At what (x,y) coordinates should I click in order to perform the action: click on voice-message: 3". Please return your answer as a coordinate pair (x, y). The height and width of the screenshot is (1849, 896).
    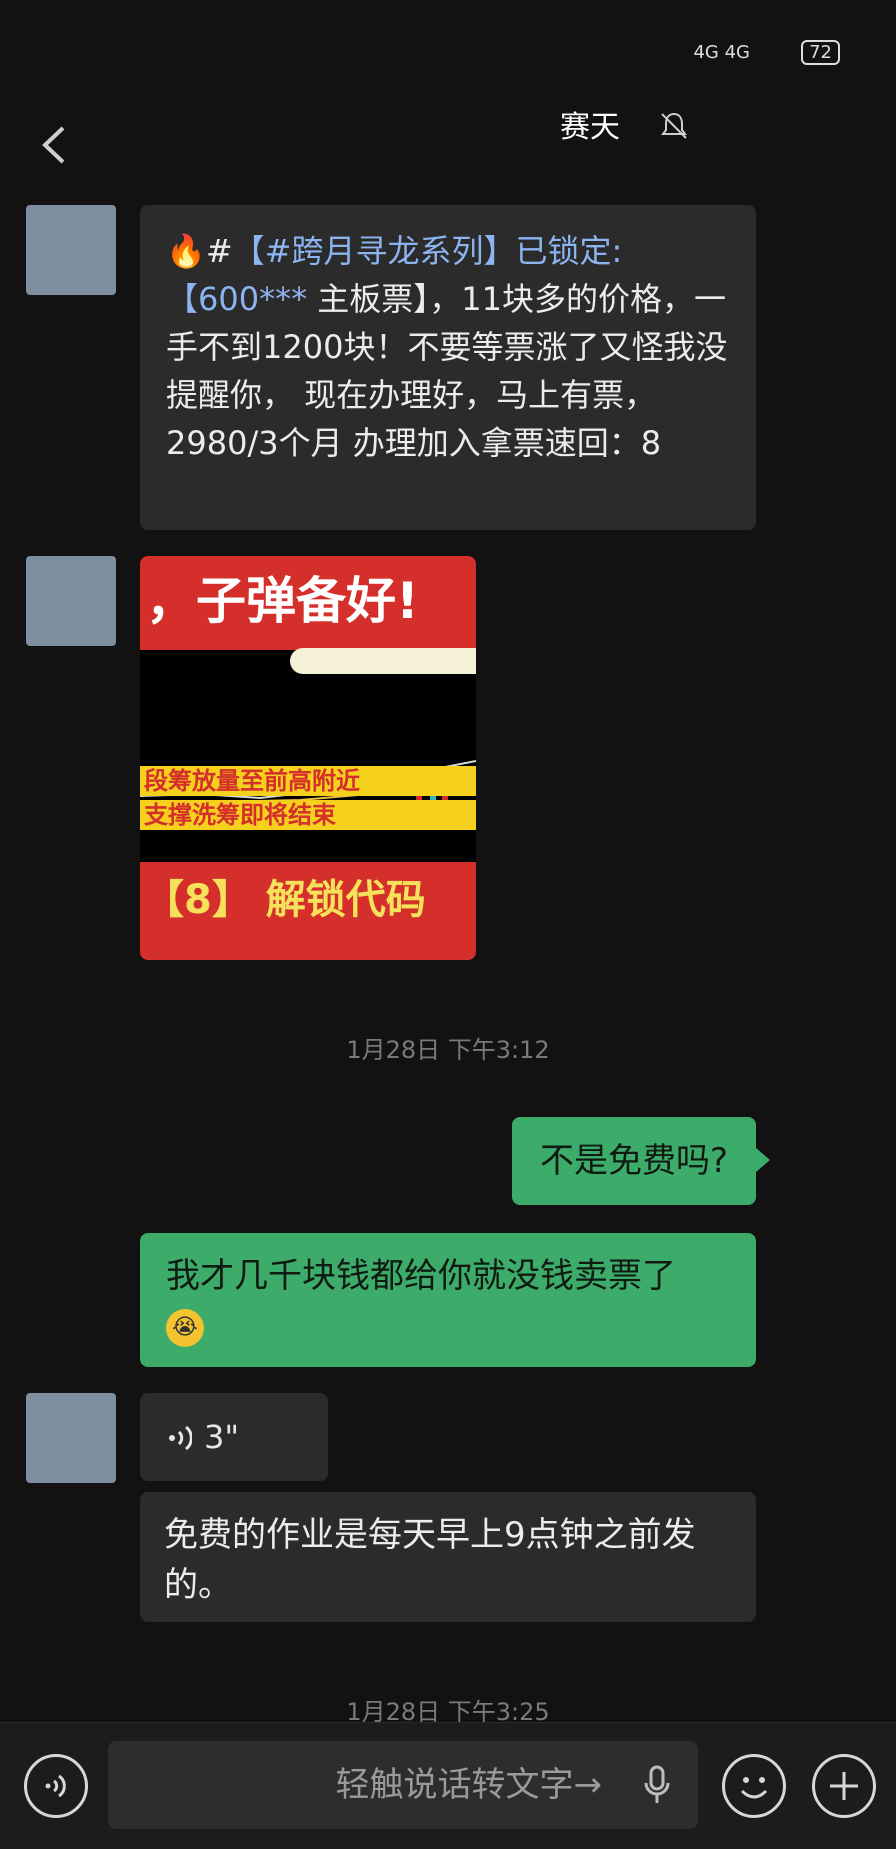
    Looking at the image, I should click on (234, 1437).